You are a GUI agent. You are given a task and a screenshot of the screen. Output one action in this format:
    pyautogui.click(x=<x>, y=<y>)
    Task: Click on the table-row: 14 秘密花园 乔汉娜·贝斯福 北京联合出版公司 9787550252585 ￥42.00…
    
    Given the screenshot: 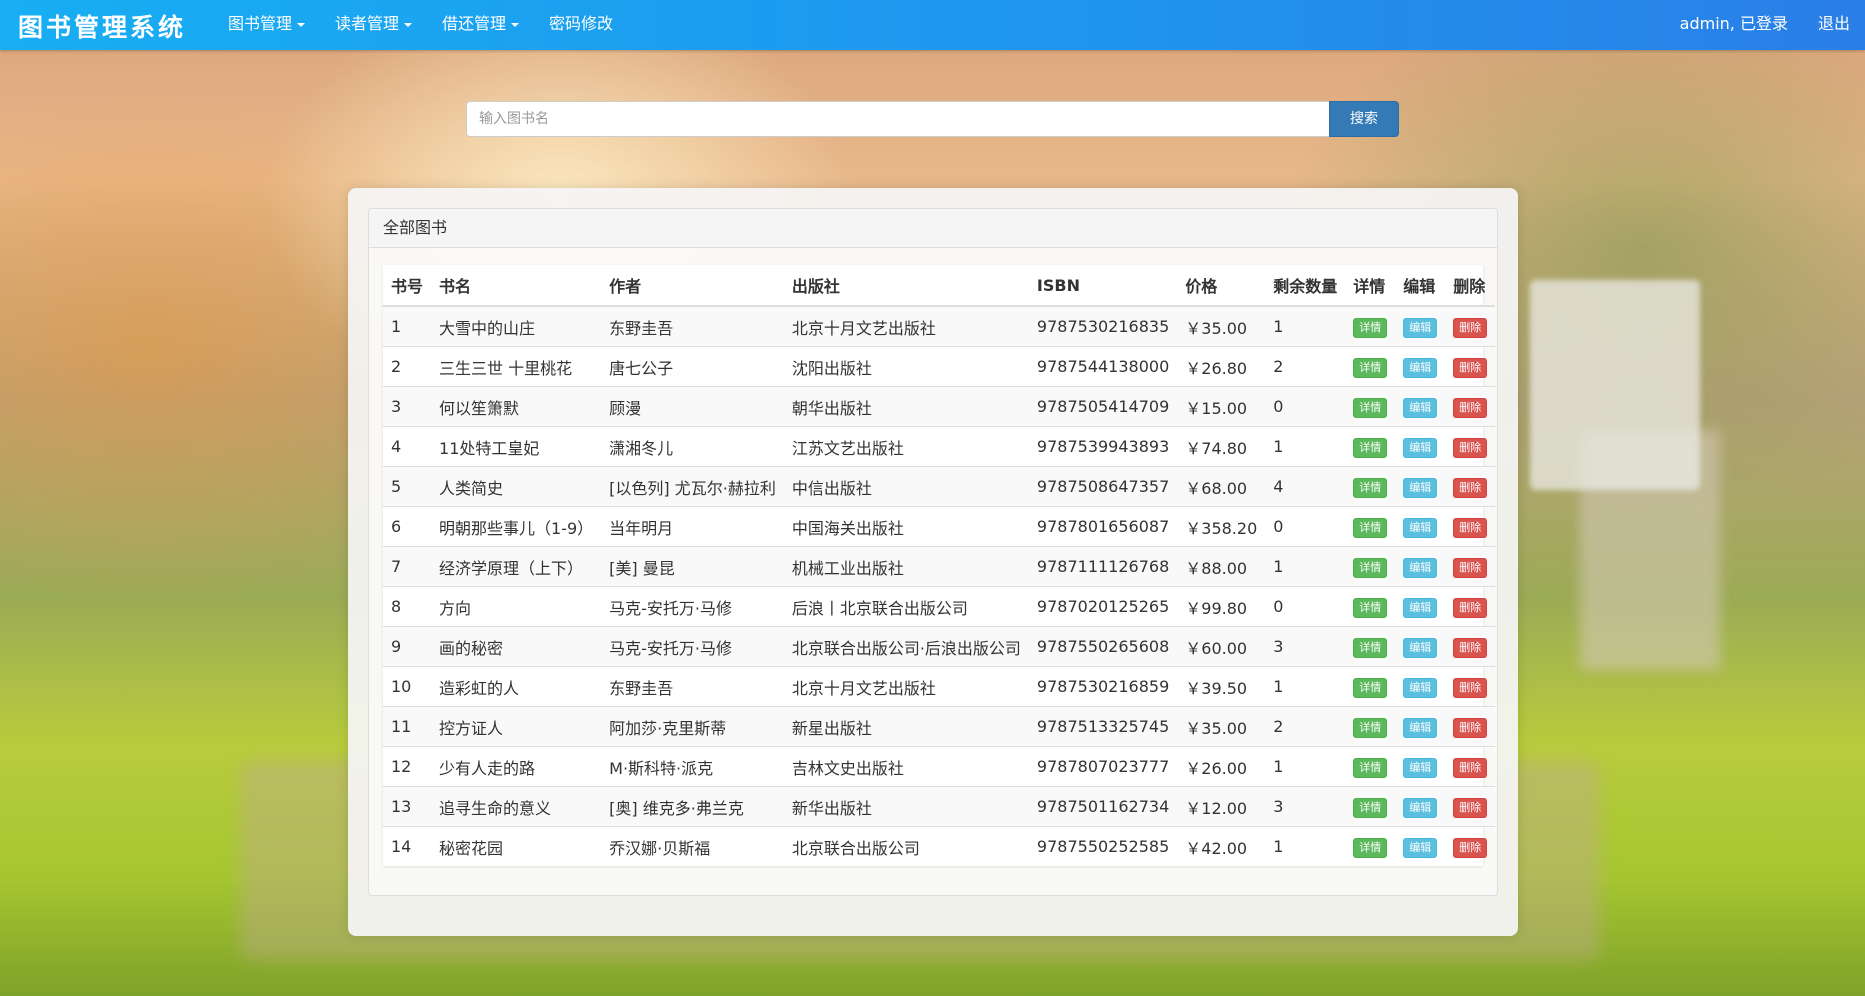 What is the action you would take?
    pyautogui.click(x=939, y=846)
    